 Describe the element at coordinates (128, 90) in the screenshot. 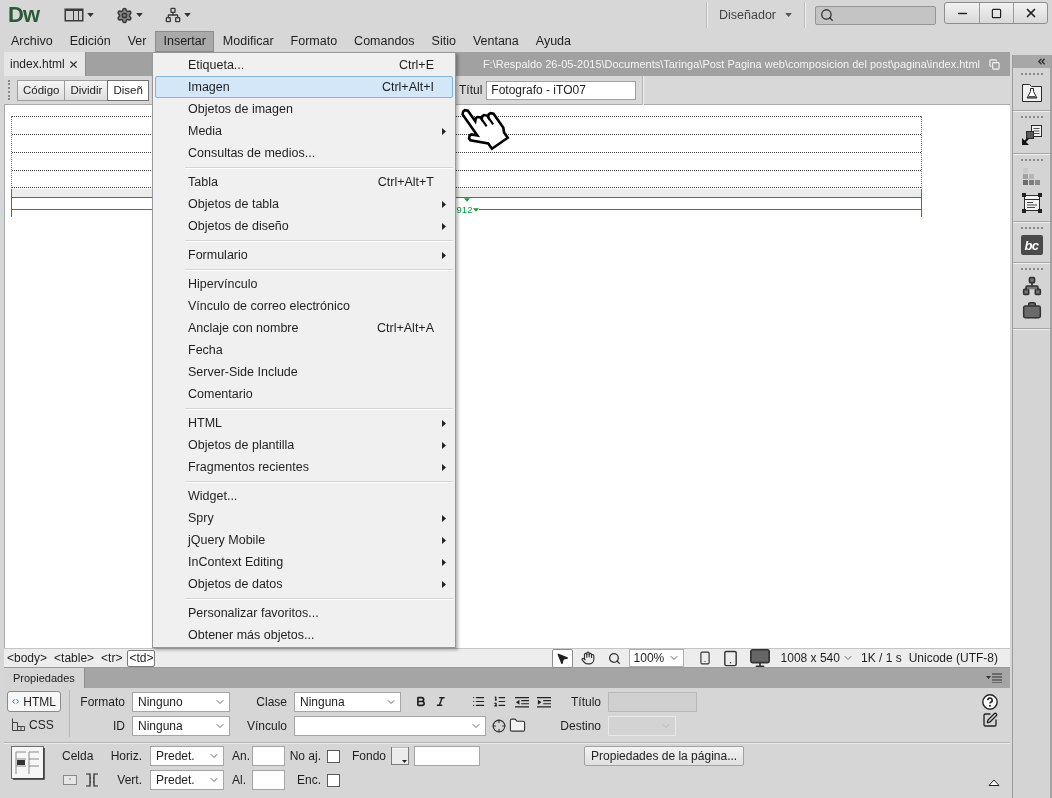

I see `view-button: Diseñ` at that location.